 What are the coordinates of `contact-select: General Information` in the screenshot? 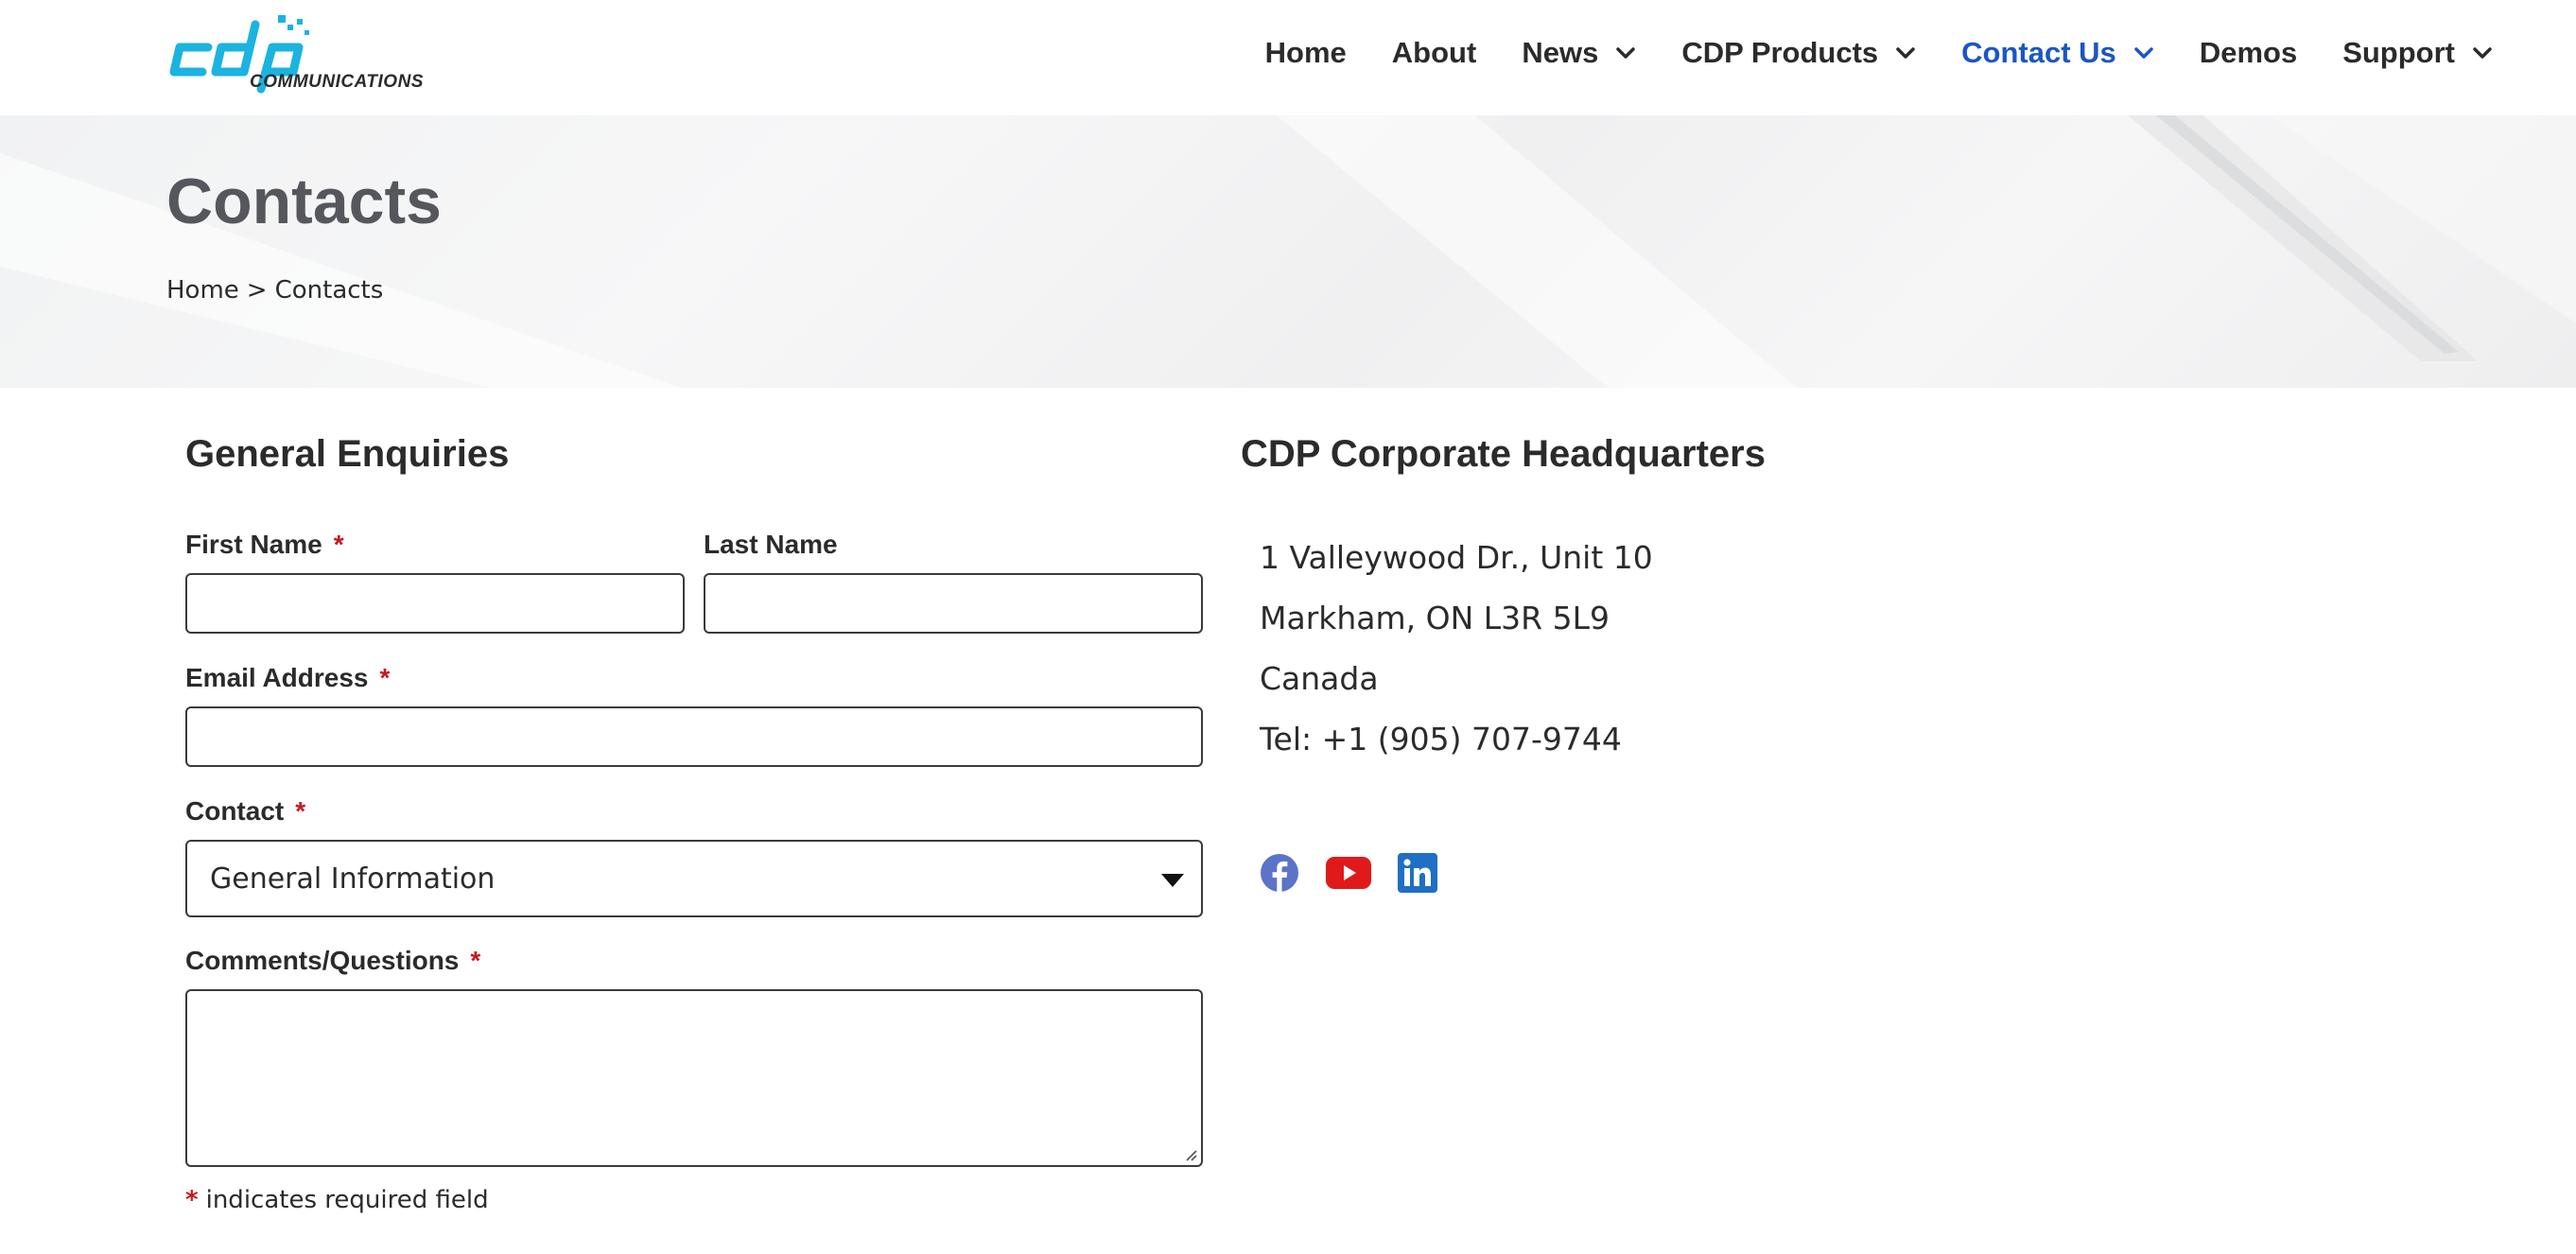 It's located at (694, 878).